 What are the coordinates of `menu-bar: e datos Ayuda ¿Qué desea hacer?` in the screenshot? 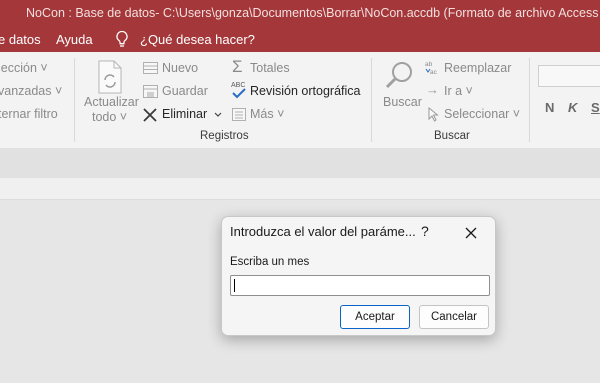 It's located at (300, 39).